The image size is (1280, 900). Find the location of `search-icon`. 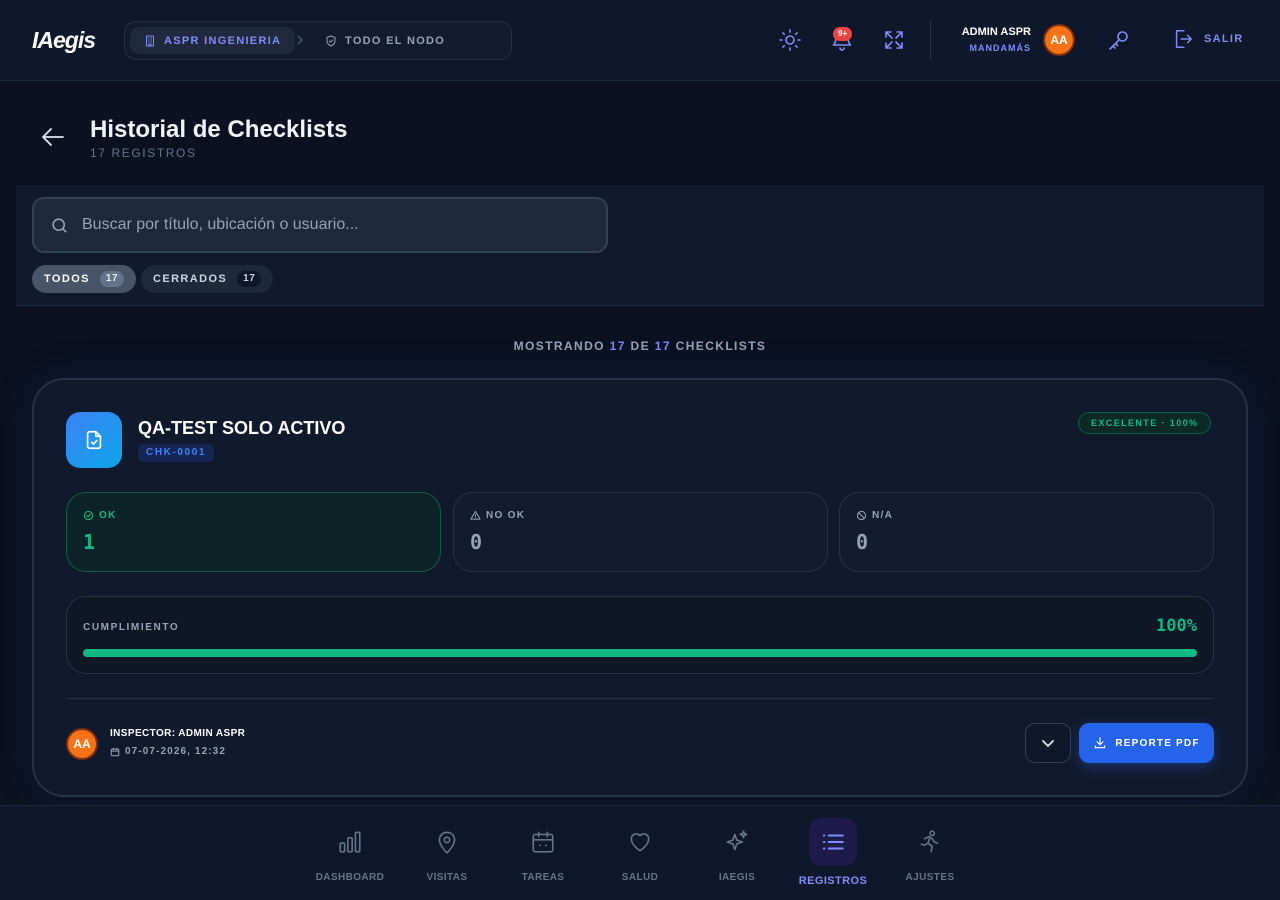

search-icon is located at coordinates (59, 225).